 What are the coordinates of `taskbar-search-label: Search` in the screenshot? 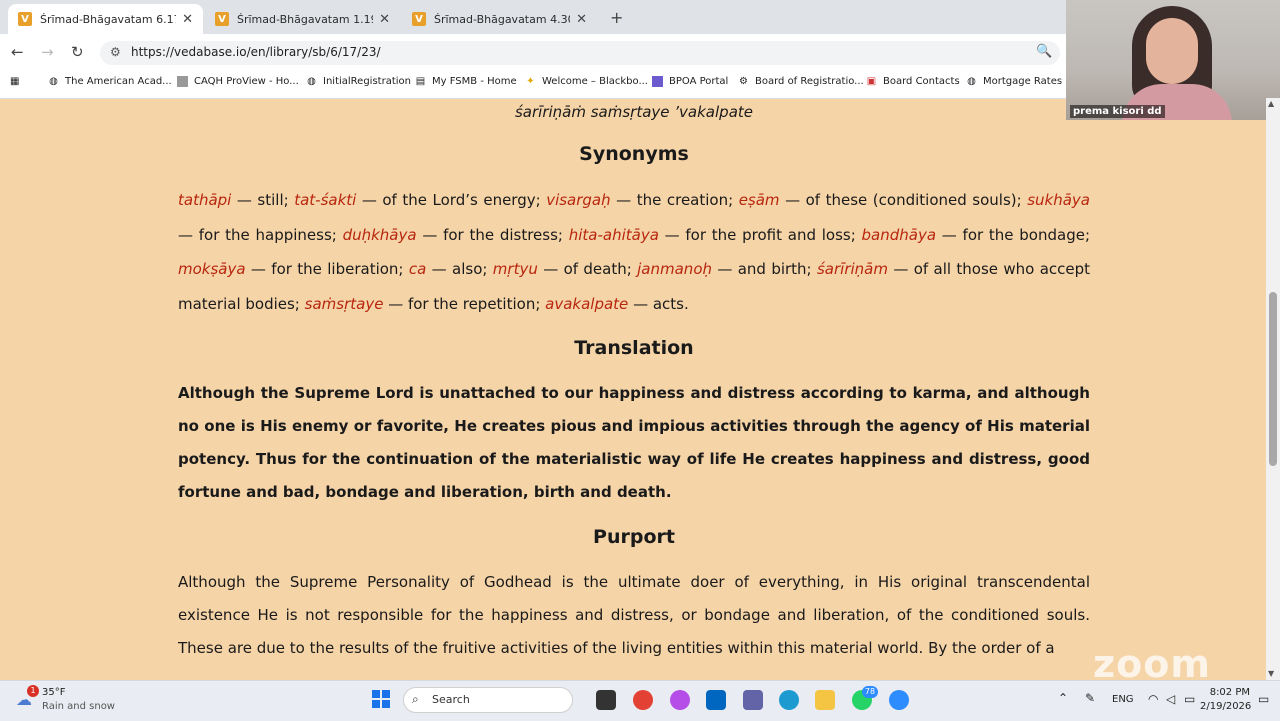 It's located at (451, 699).